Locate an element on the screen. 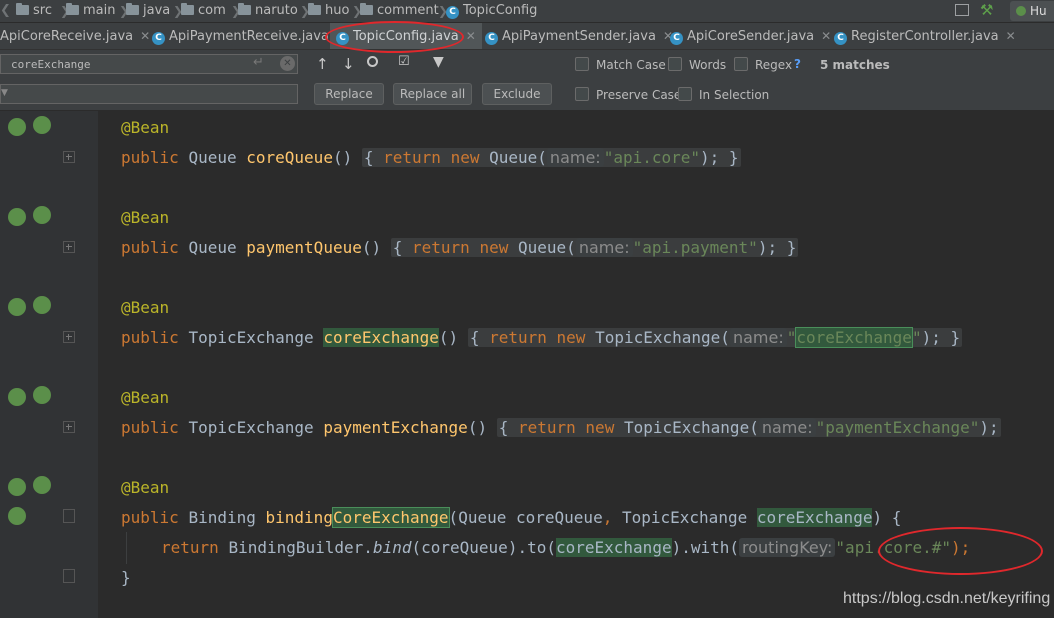 The height and width of the screenshot is (618, 1054). breadcrumb-naruto: naruto is located at coordinates (268, 11).